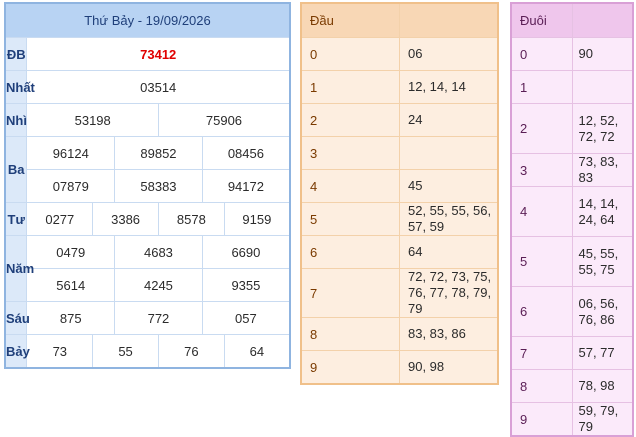 The image size is (636, 437). Describe the element at coordinates (449, 153) in the screenshot. I see `dau-values` at that location.